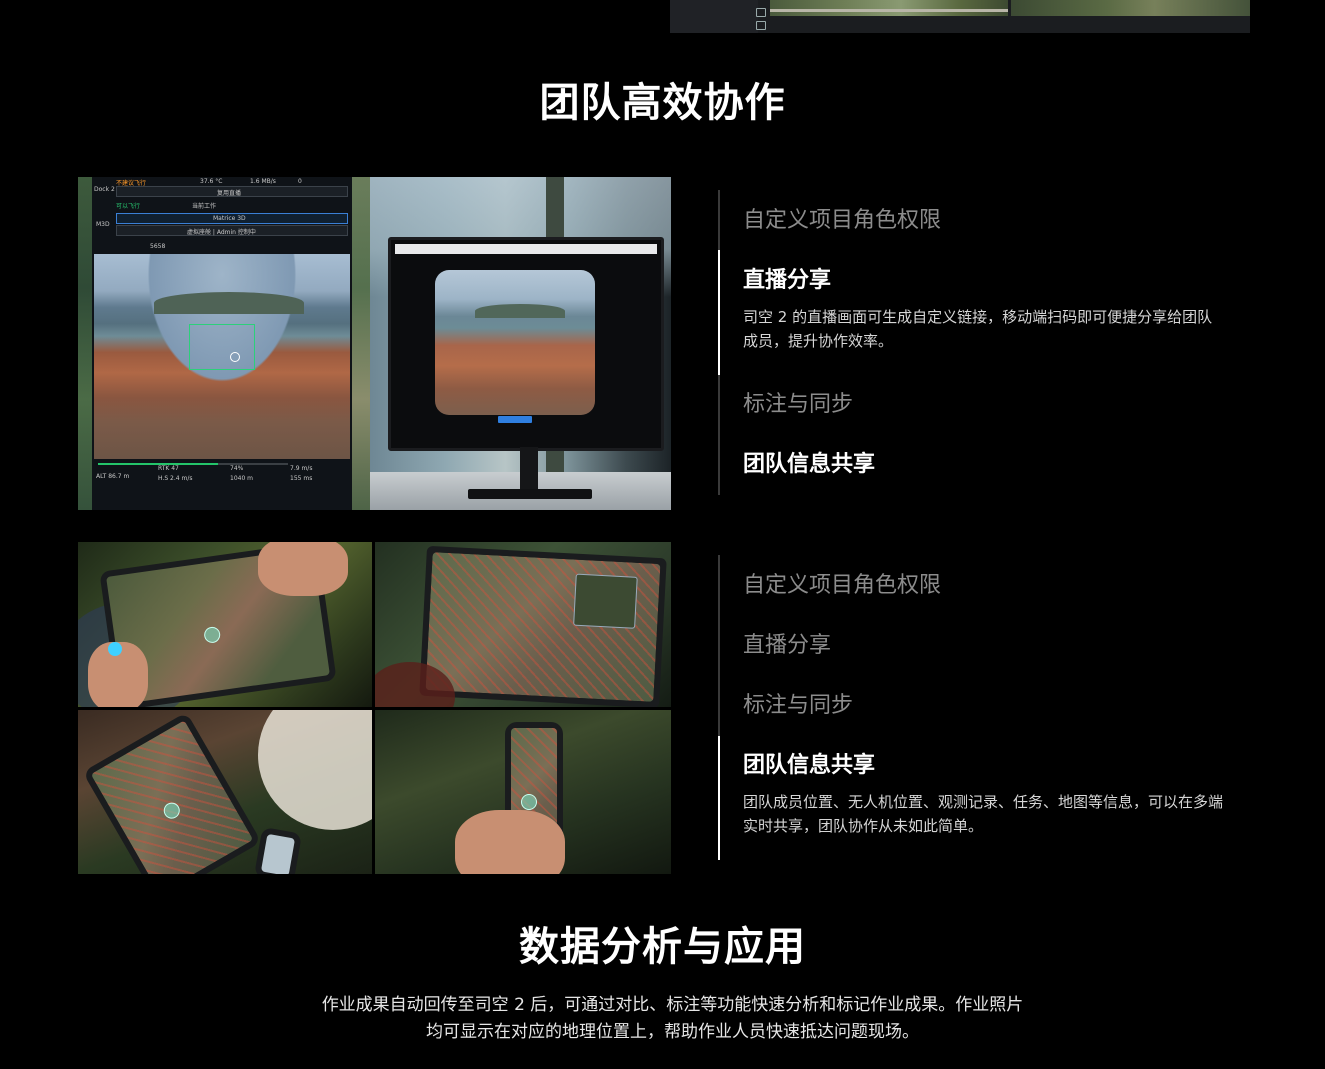 The height and width of the screenshot is (1069, 1325). Describe the element at coordinates (374, 708) in the screenshot. I see `team-share-collage` at that location.